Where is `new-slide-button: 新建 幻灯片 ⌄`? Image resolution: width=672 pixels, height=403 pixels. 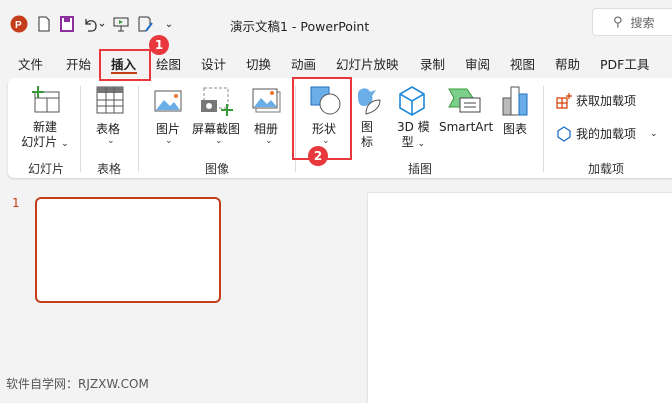 new-slide-button: 新建 幻灯片 ⌄ is located at coordinates (45, 136).